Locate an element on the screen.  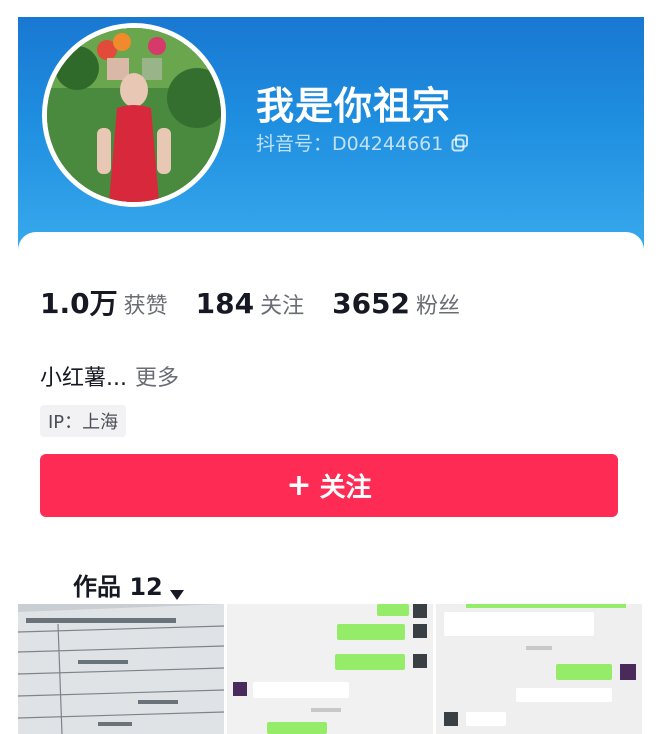
douyin-id: 抖音号：D04244661 is located at coordinates (362, 142).